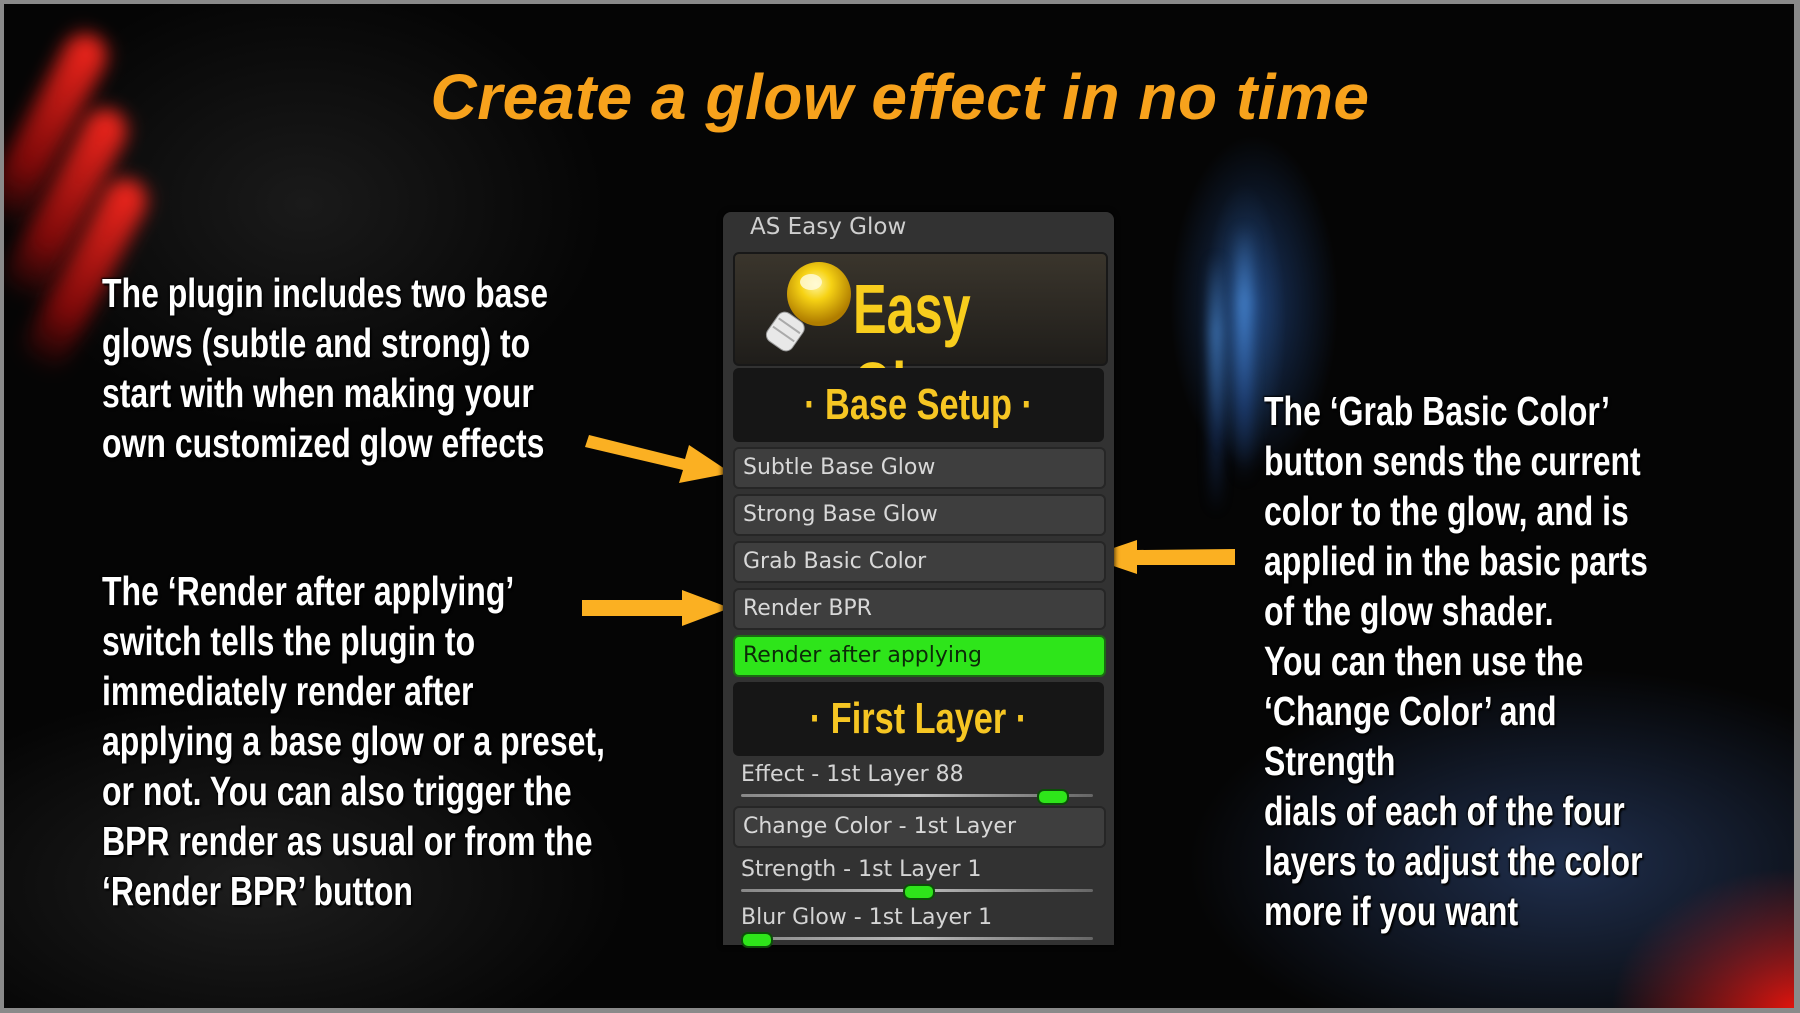 This screenshot has height=1013, width=1800. I want to click on strong-base-glow-button: Strong Base Glow, so click(919, 515).